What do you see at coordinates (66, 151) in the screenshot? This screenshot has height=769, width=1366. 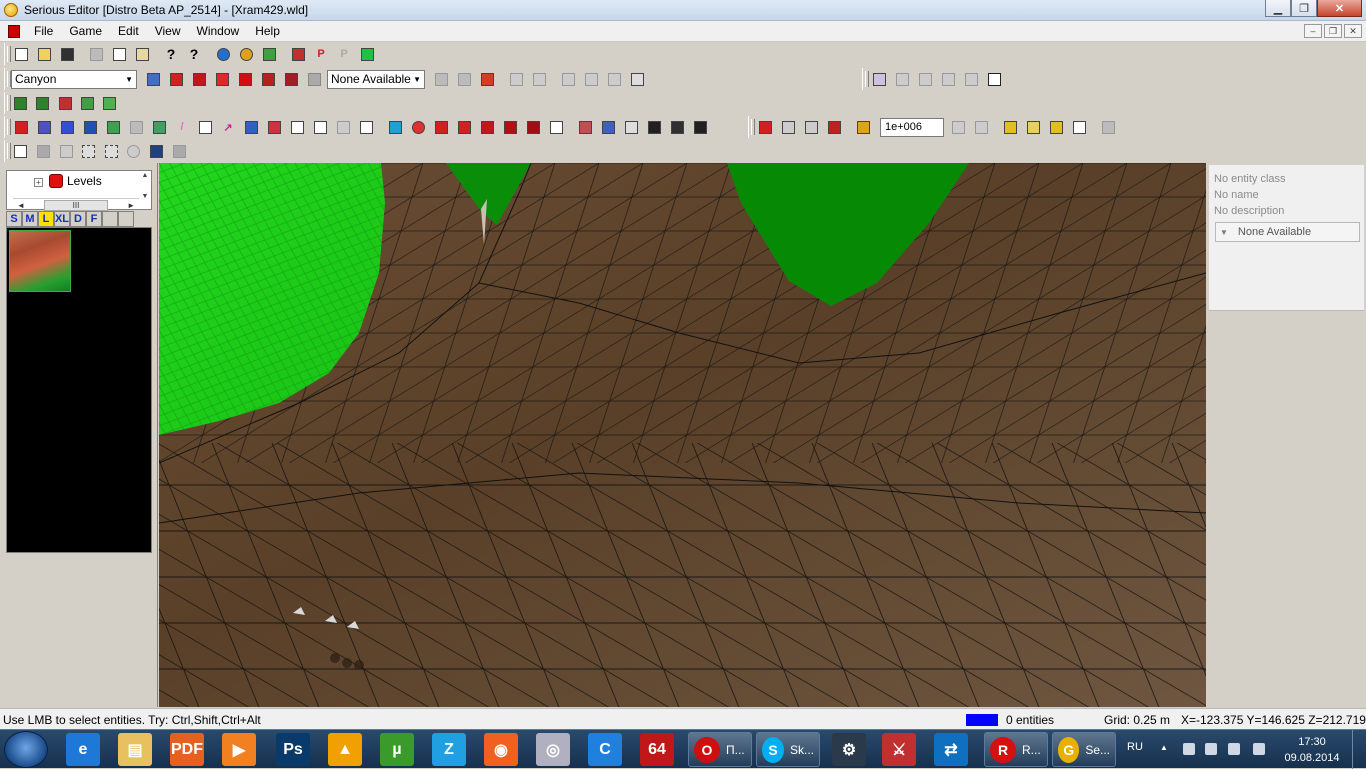 I see `nodes-gray-icon` at bounding box center [66, 151].